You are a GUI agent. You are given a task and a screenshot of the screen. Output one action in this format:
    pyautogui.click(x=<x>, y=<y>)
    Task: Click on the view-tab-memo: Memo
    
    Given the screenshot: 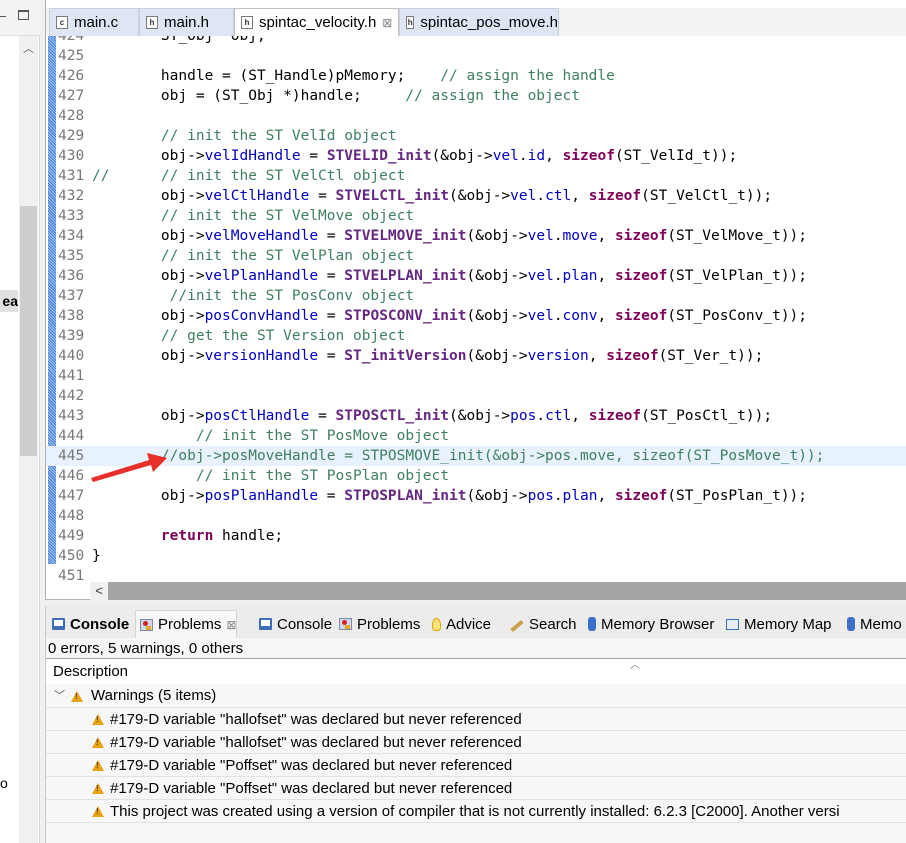 What is the action you would take?
    pyautogui.click(x=872, y=624)
    